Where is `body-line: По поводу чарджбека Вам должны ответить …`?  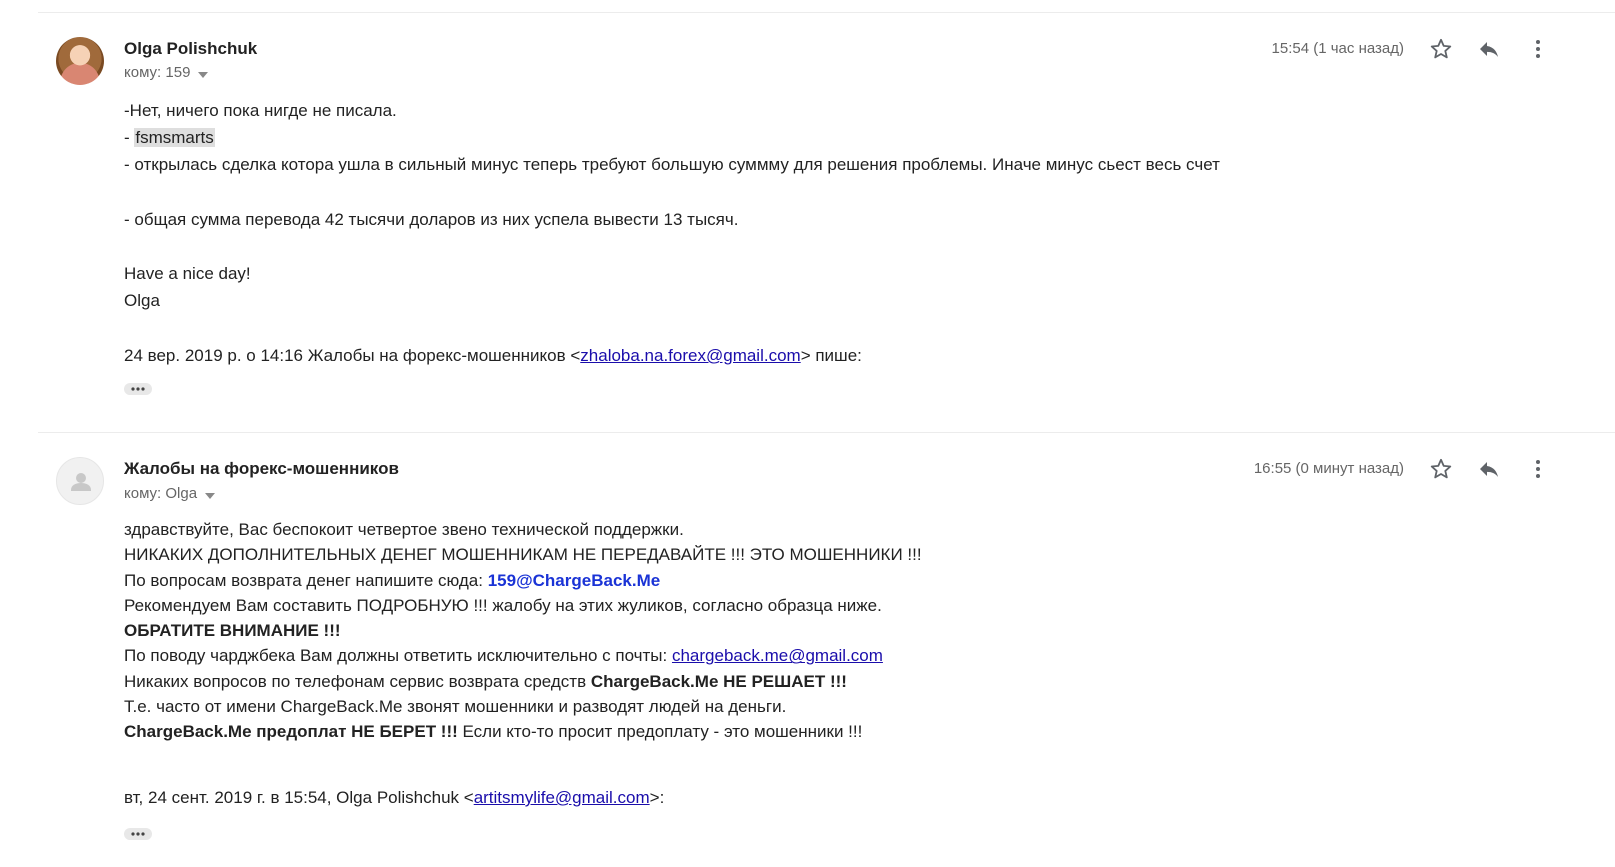 body-line: По поводу чарджбека Вам должны ответить … is located at coordinates (523, 655).